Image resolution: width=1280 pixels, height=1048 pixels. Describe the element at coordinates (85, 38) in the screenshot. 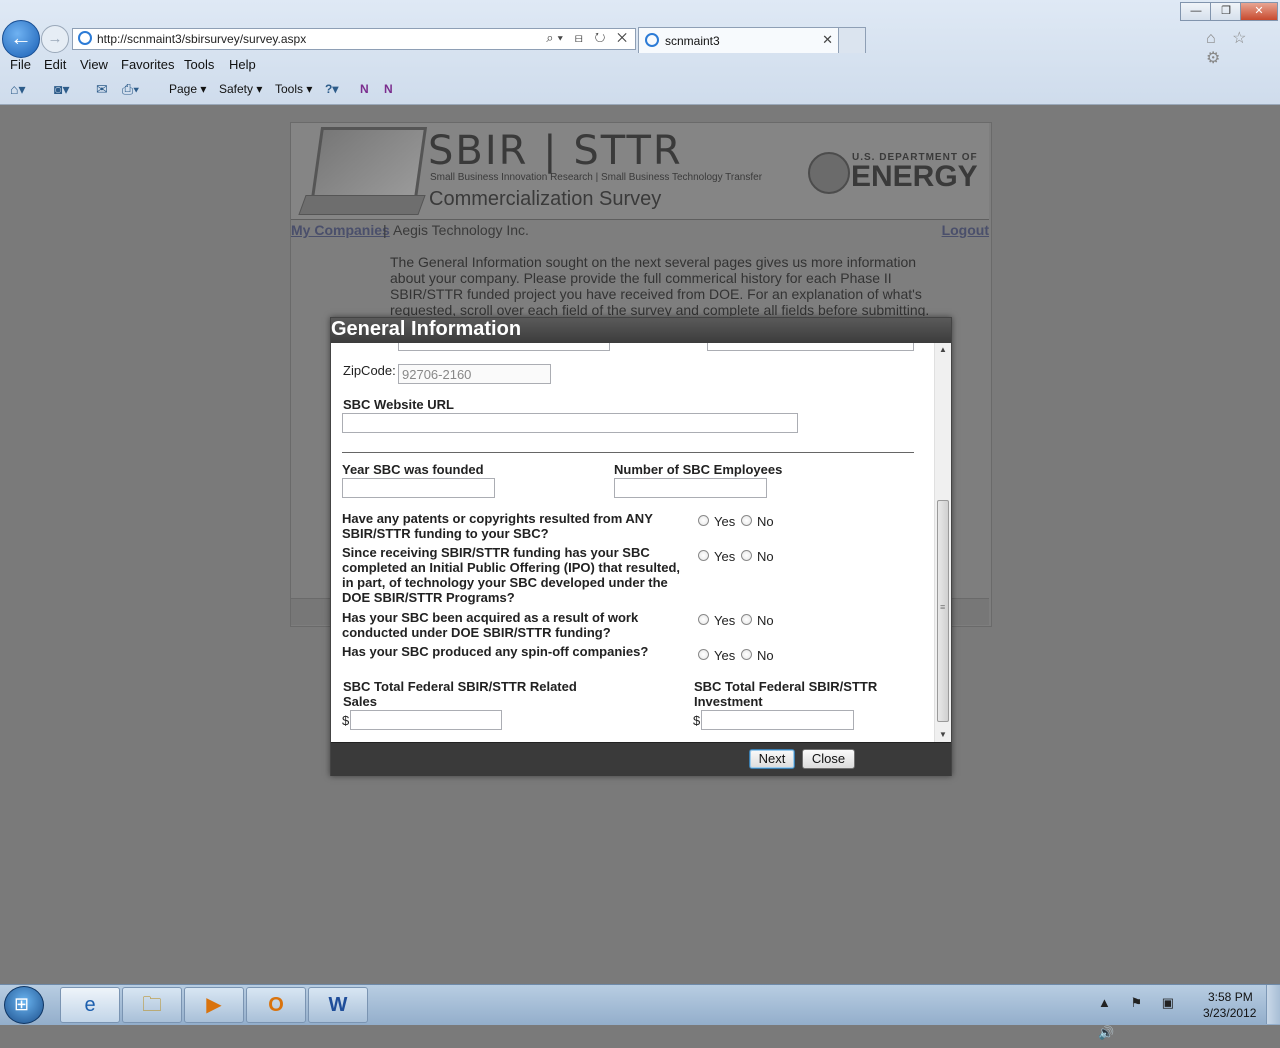

I see `ie-page-icon` at that location.